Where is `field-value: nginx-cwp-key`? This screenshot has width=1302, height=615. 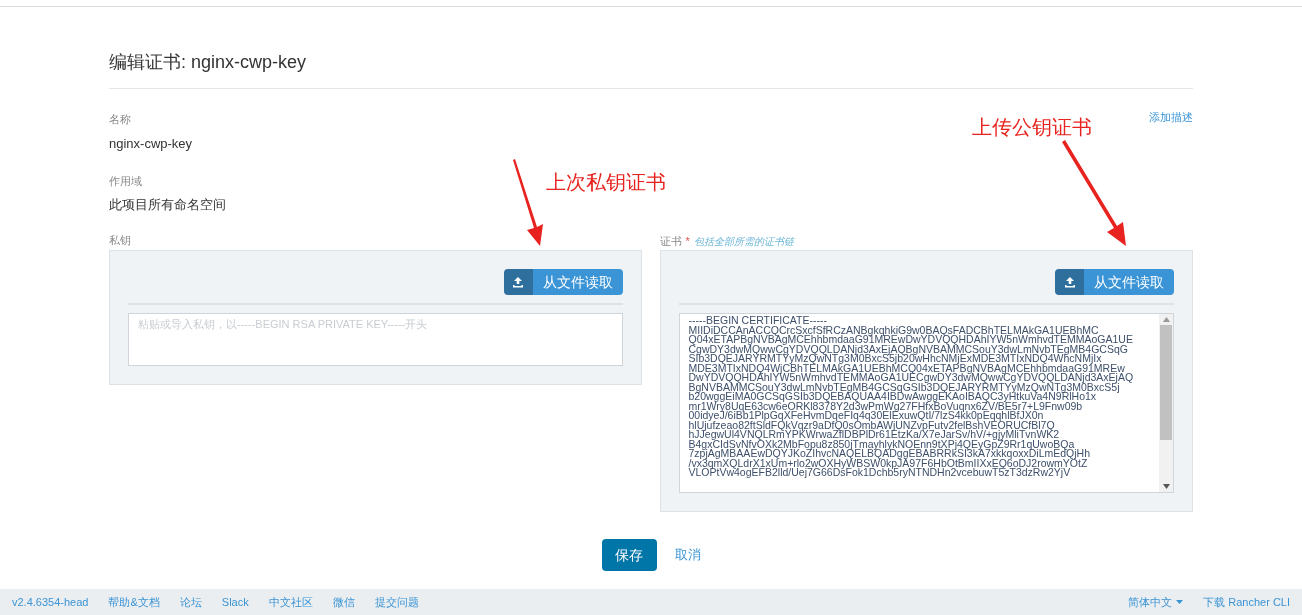
field-value: nginx-cwp-key is located at coordinates (151, 143).